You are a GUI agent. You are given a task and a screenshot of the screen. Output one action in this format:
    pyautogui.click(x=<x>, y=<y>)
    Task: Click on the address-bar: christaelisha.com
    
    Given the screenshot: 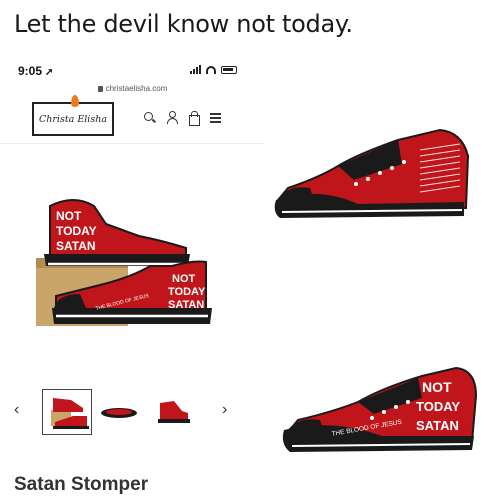 What is the action you would take?
    pyautogui.click(x=132, y=88)
    